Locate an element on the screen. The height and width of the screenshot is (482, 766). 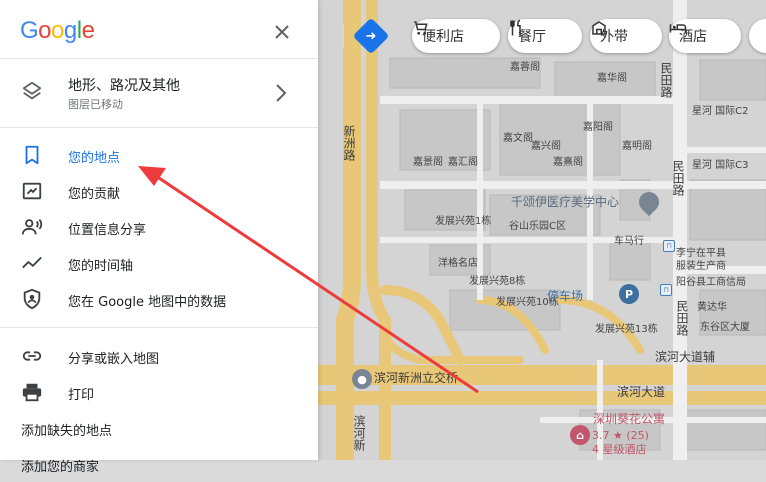
map-label-building: 嘉景阁 is located at coordinates (428, 163).